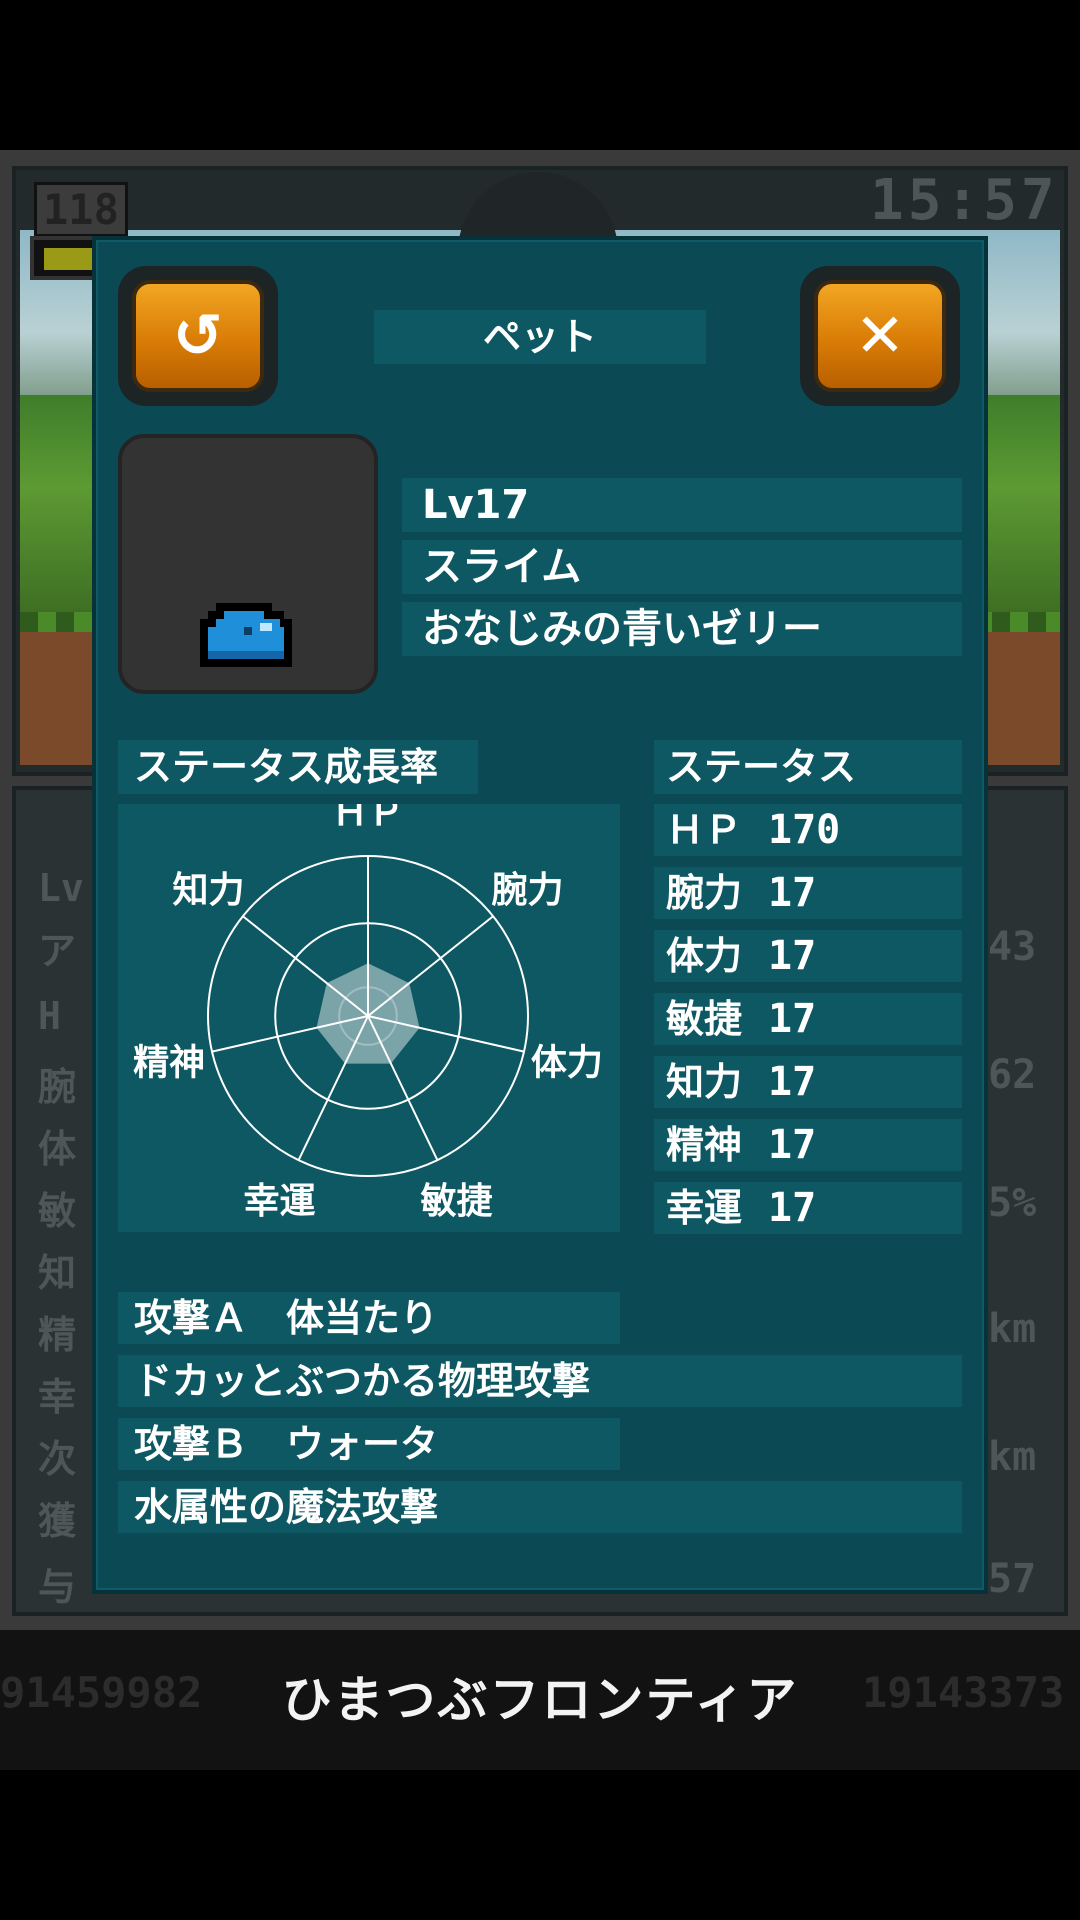 The image size is (1080, 1920). What do you see at coordinates (761, 767) in the screenshot?
I see `status-title: ステータス` at bounding box center [761, 767].